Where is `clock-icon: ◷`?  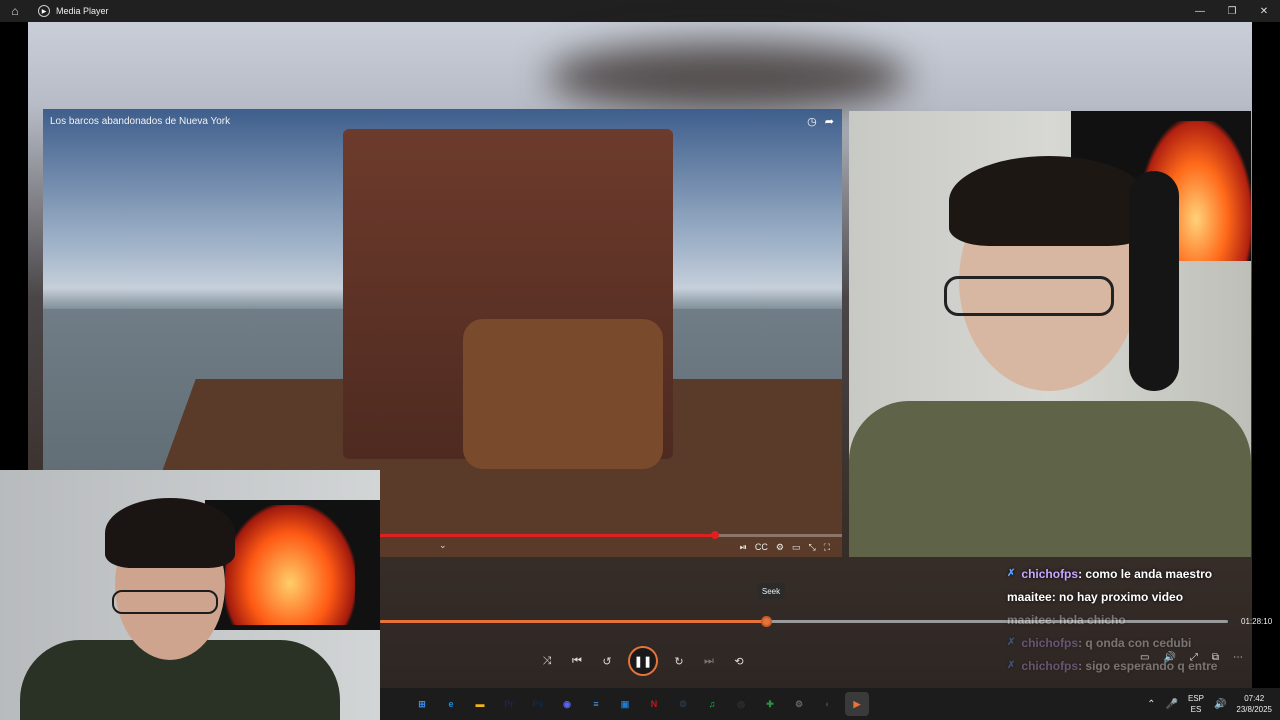 clock-icon: ◷ is located at coordinates (812, 121).